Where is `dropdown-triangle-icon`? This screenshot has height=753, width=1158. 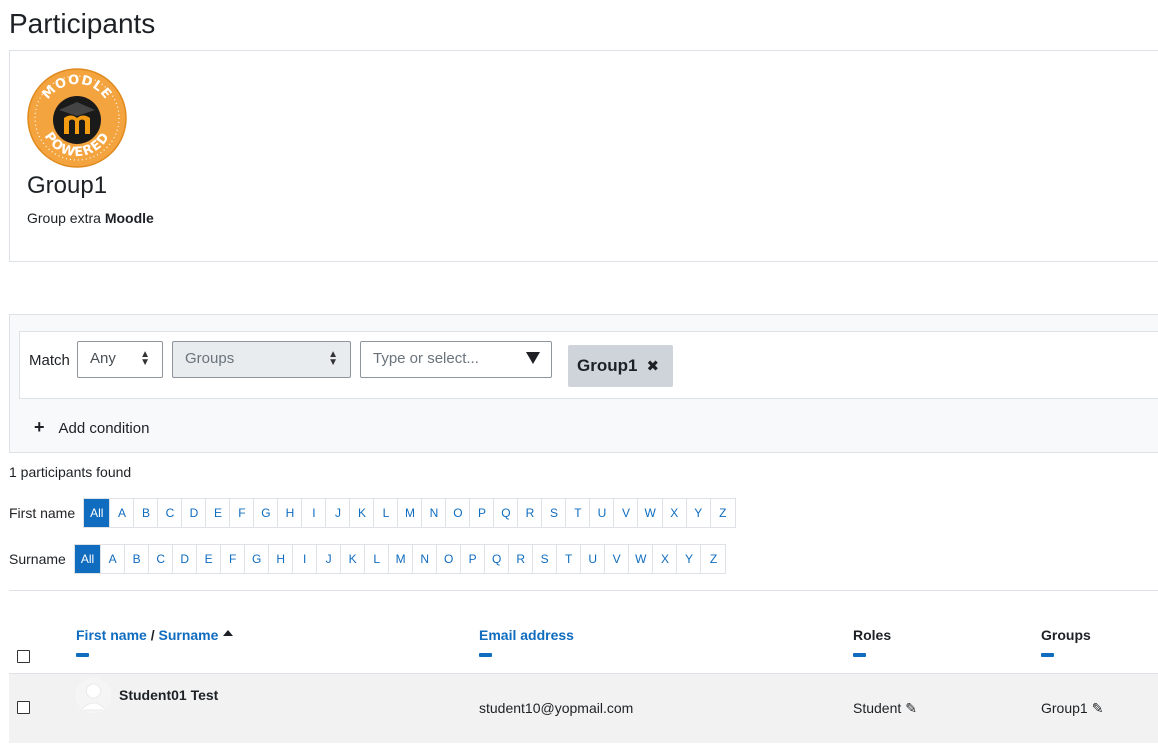 dropdown-triangle-icon is located at coordinates (533, 358).